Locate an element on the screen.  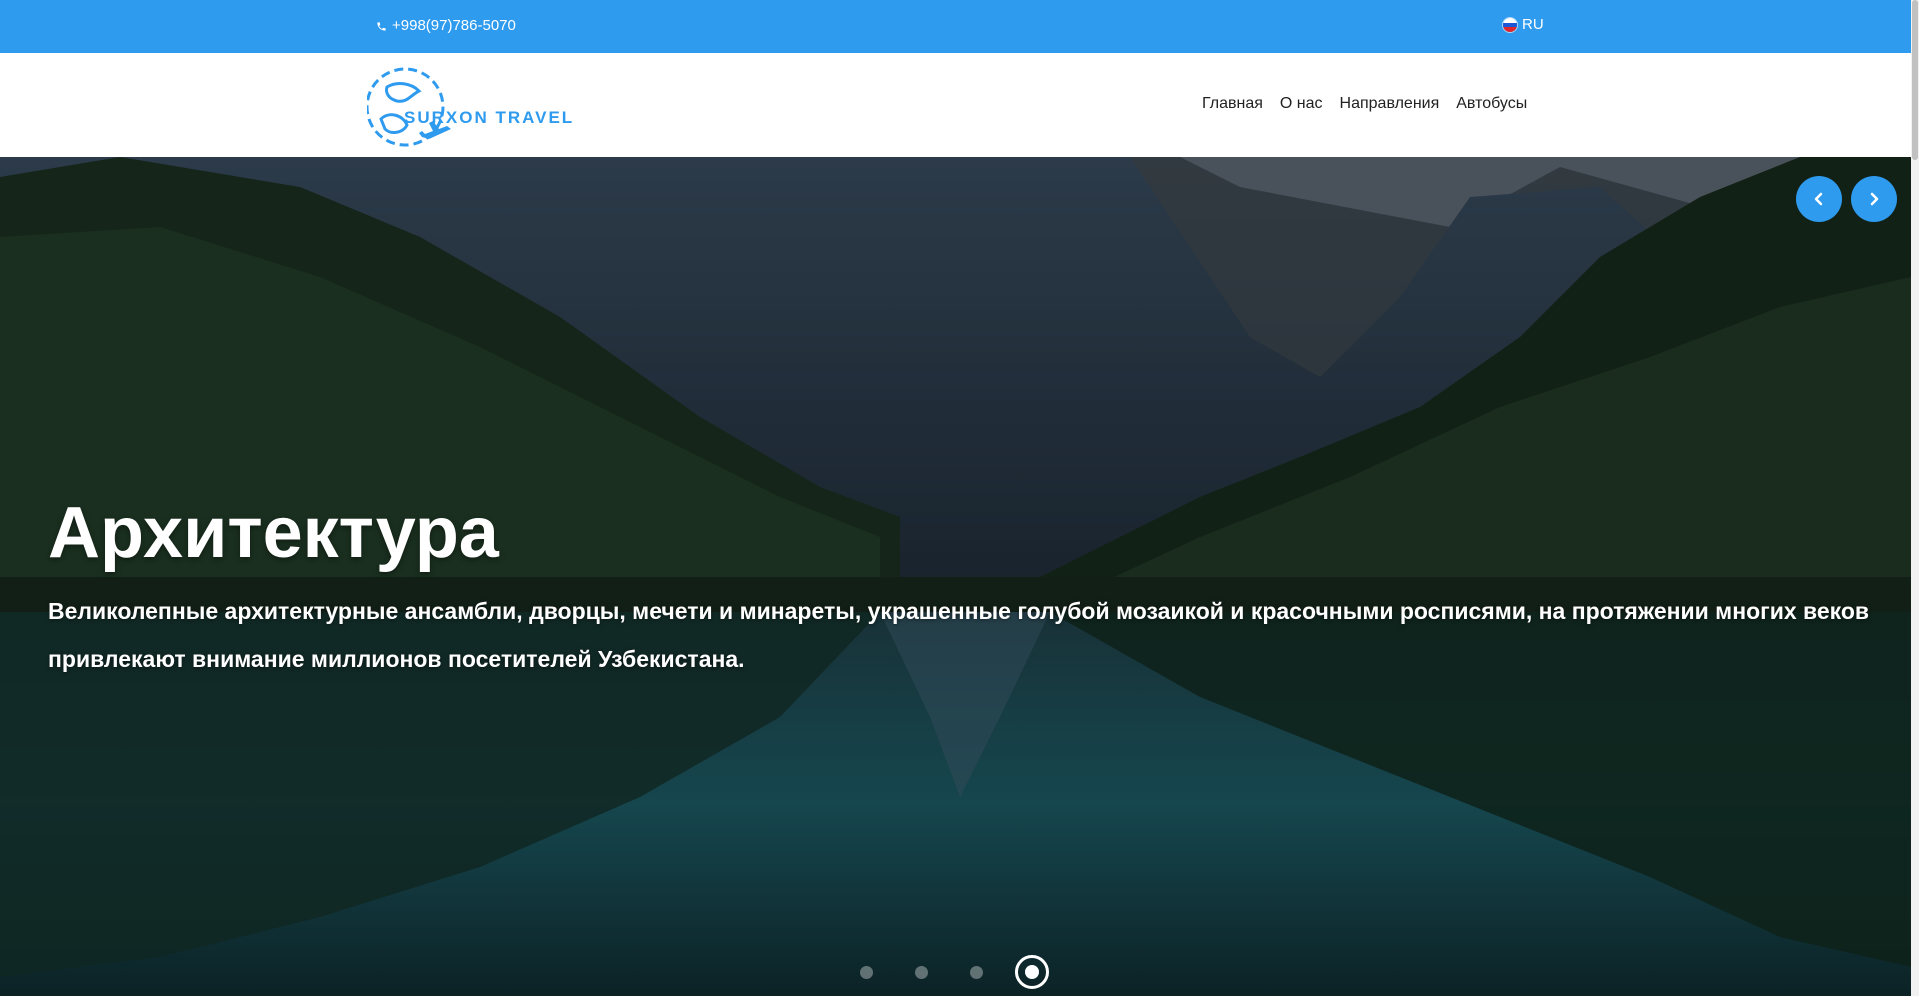
phone-icon is located at coordinates (381, 26).